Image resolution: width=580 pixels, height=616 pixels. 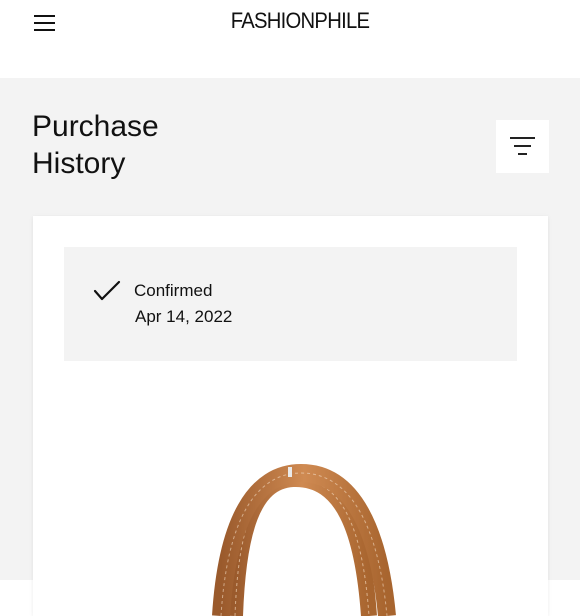 What do you see at coordinates (95, 126) in the screenshot?
I see `page-title-line1: Purchase` at bounding box center [95, 126].